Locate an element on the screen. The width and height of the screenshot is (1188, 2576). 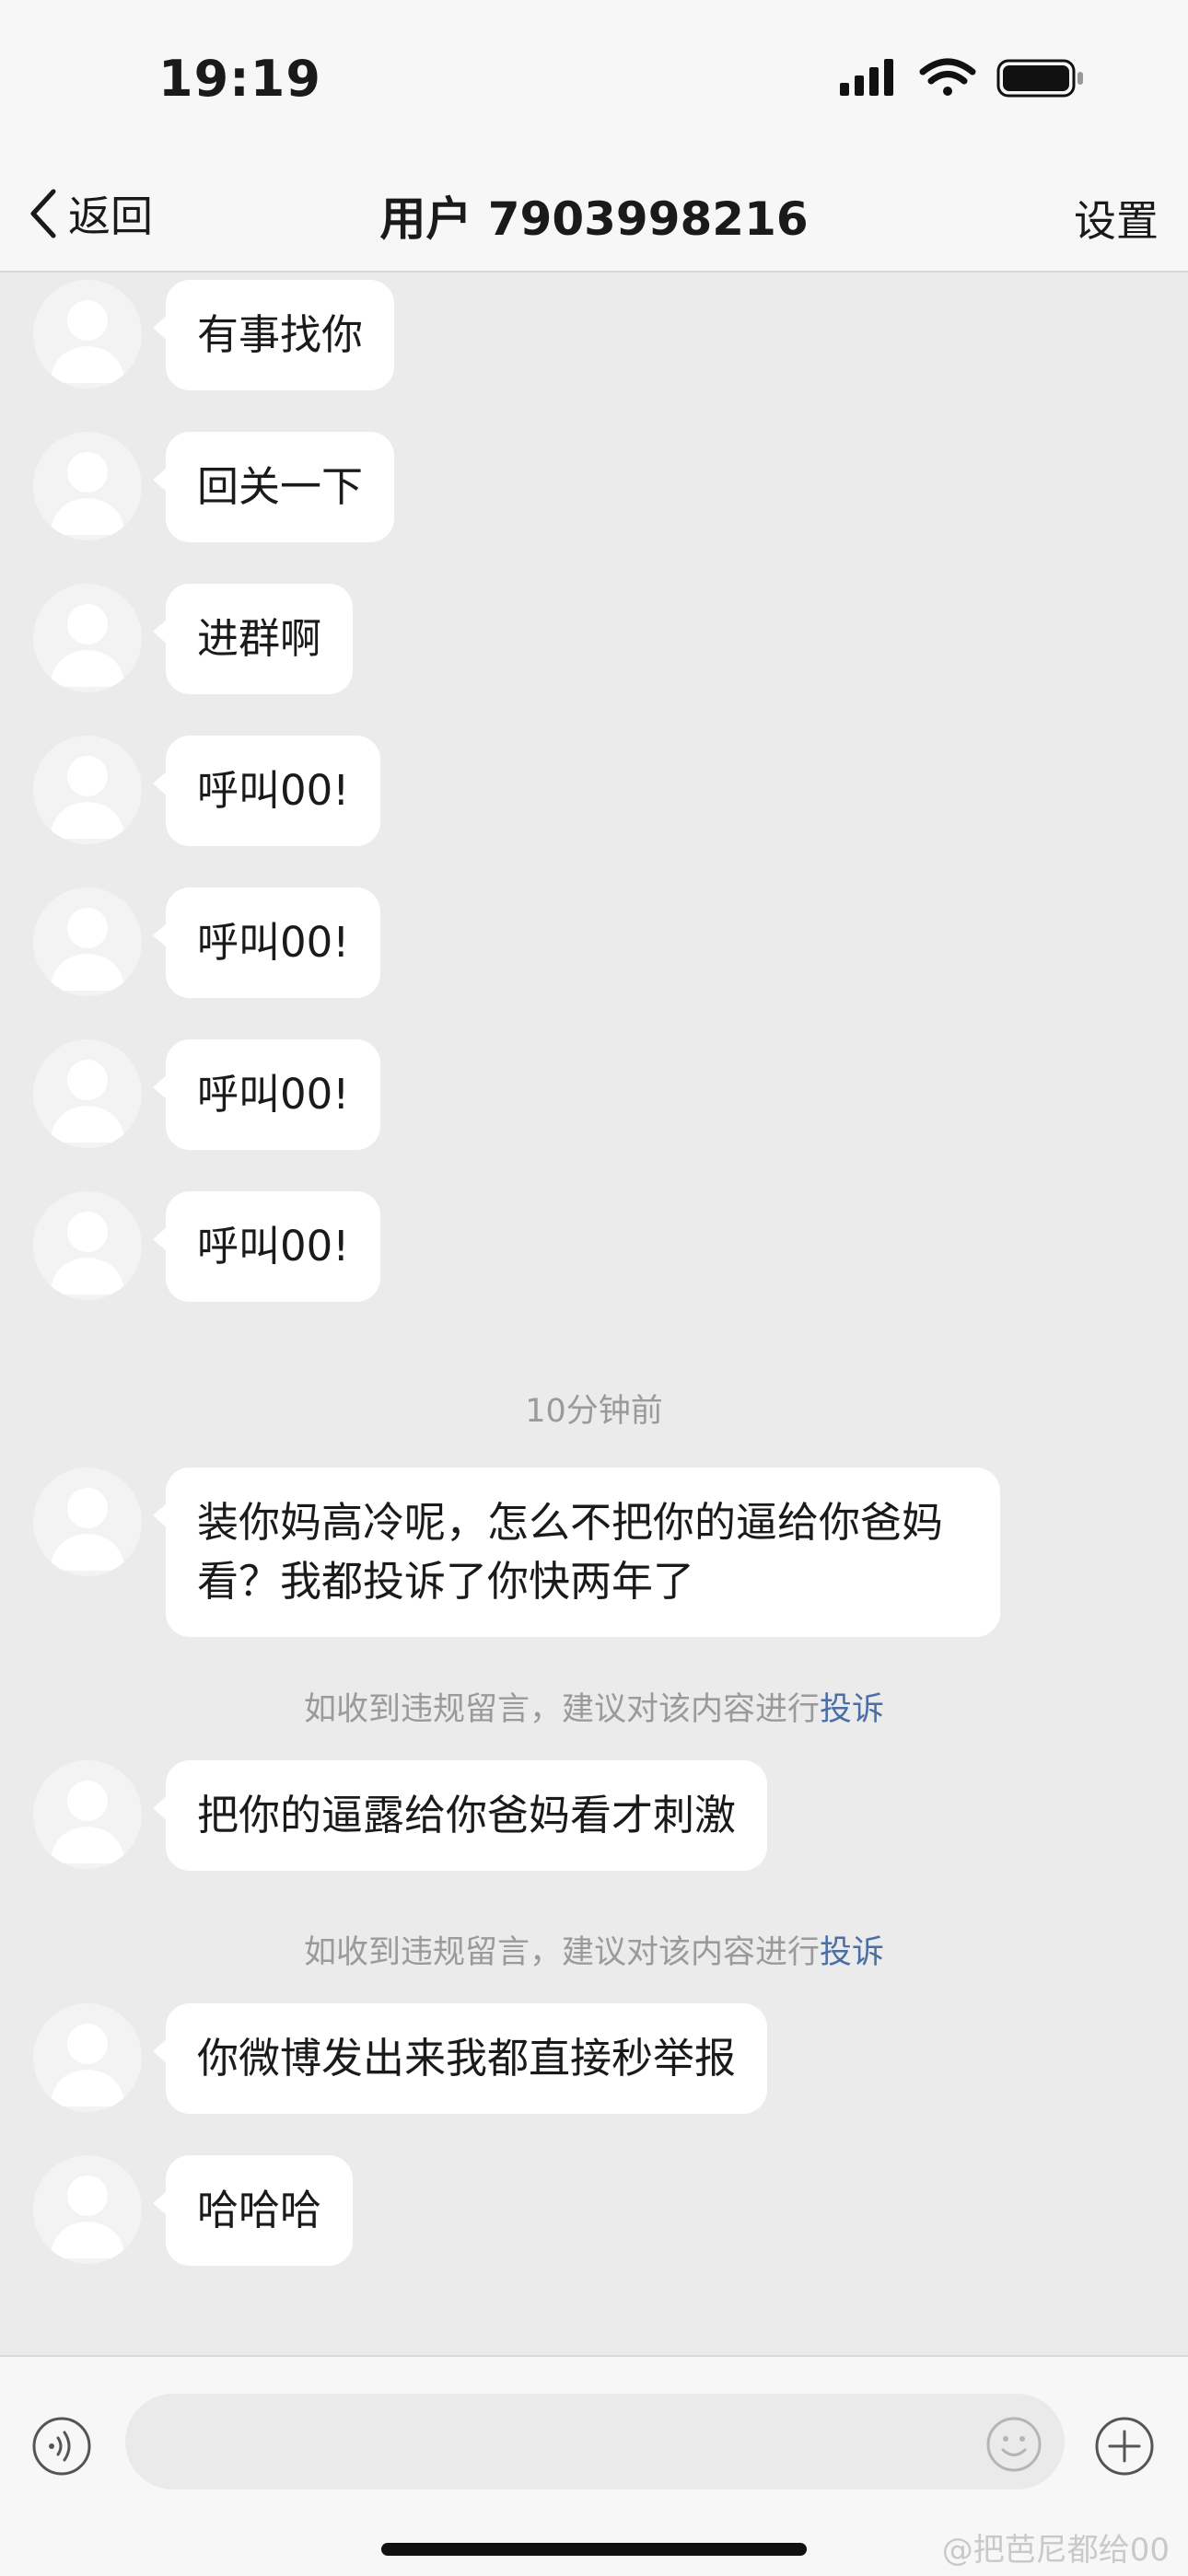
add-icon is located at coordinates (1125, 2446).